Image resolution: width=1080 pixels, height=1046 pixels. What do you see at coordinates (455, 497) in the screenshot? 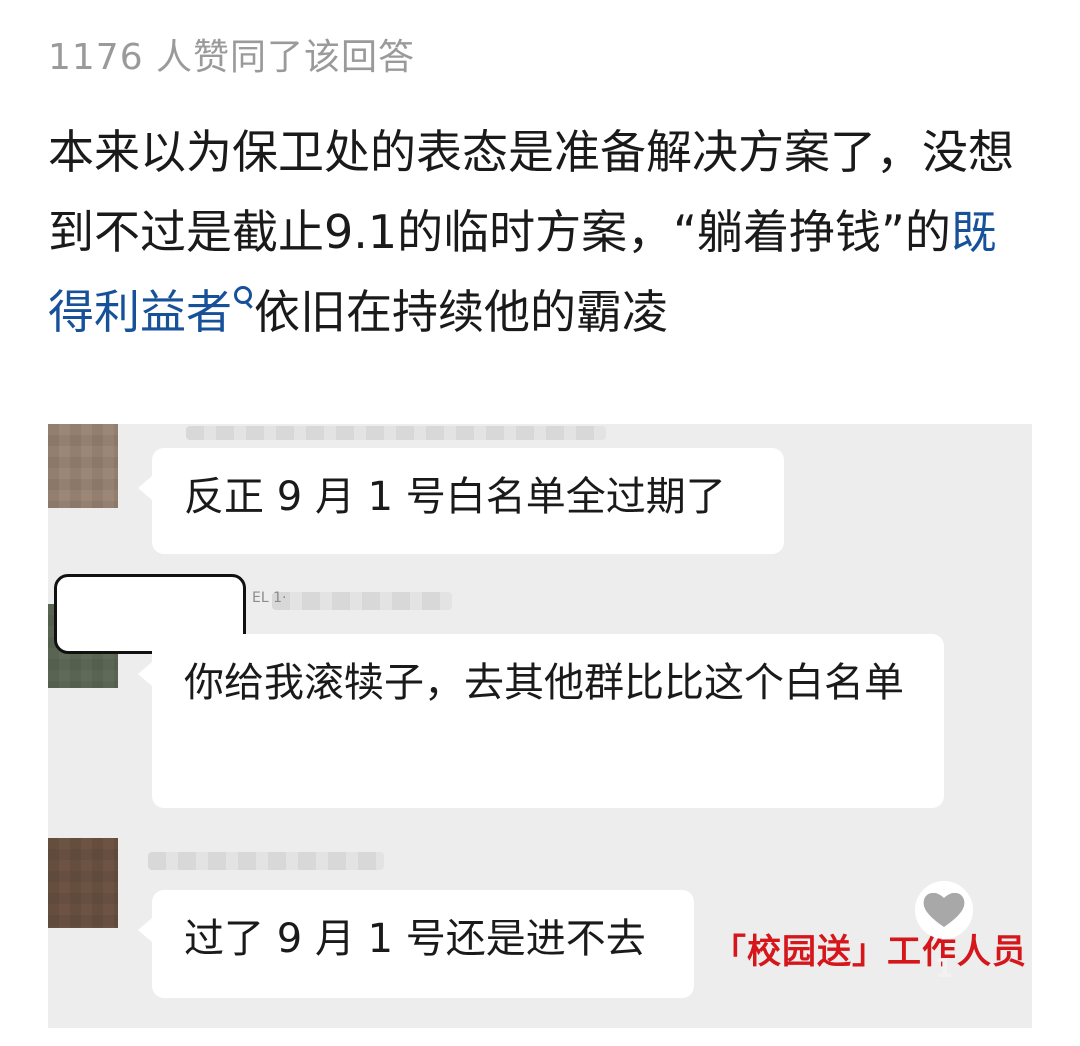
I see `message-text: 反正 9 月 1 号白名单全过期了` at bounding box center [455, 497].